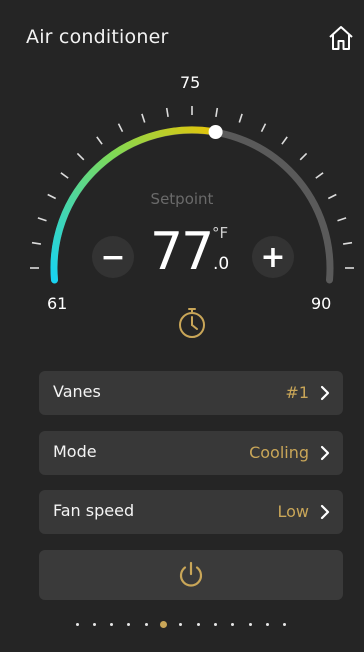 The height and width of the screenshot is (652, 364). I want to click on setpoint-value: 77, so click(182, 252).